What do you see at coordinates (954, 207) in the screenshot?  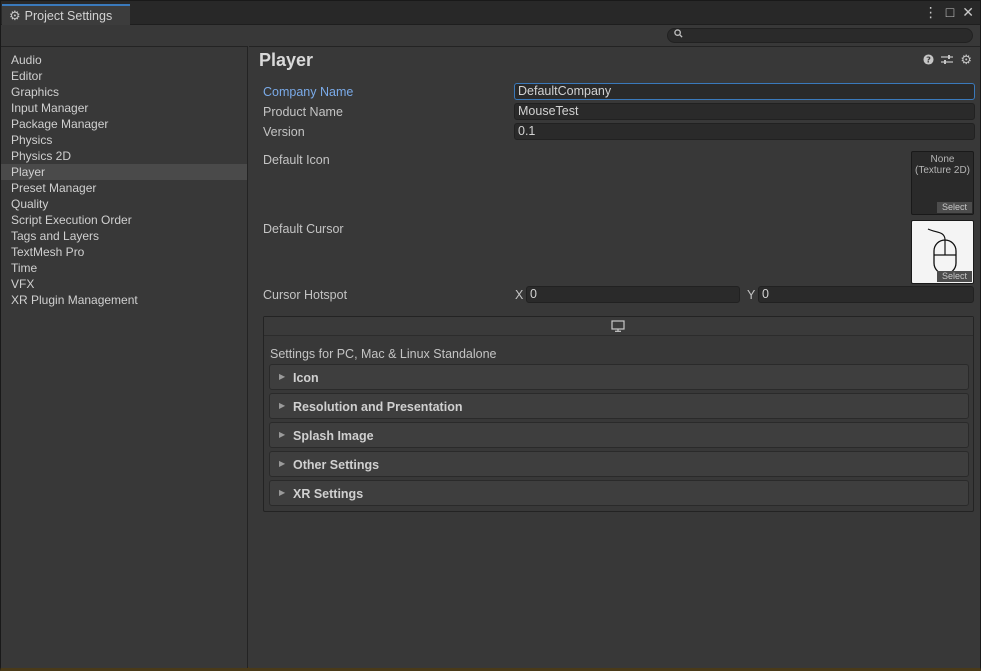 I see `default-icon-select-button: Select` at bounding box center [954, 207].